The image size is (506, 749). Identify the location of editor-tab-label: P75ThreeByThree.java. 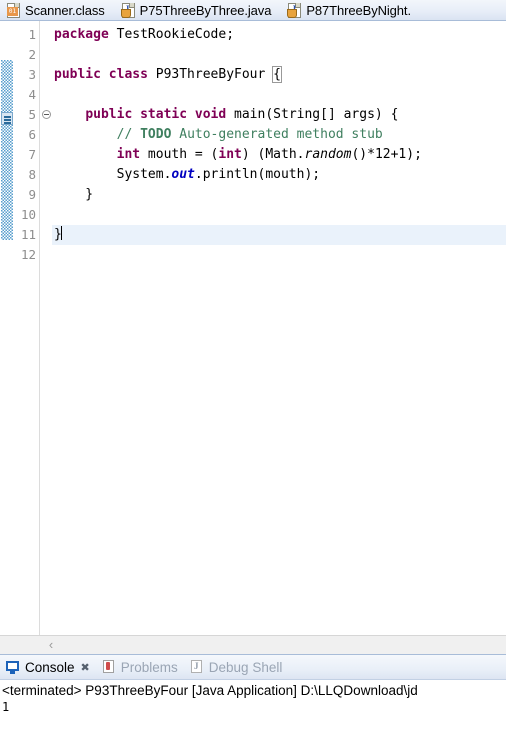
(205, 10).